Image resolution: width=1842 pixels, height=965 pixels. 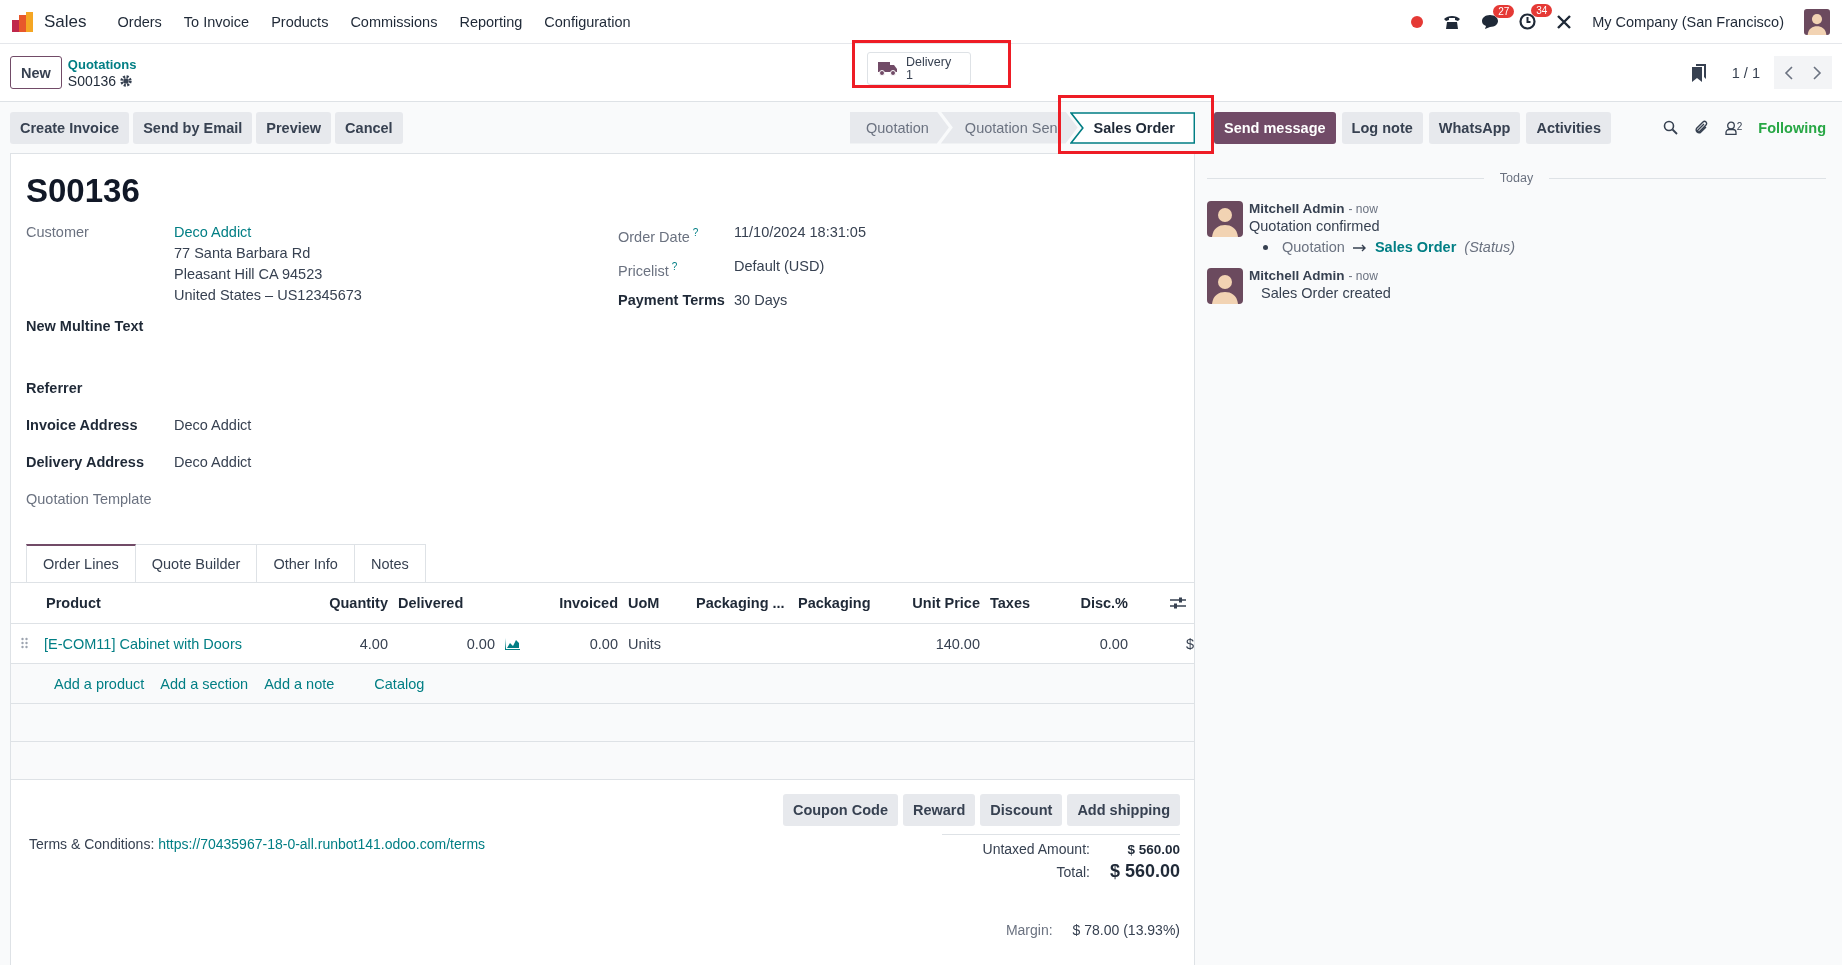 I want to click on table-cell-text: 0.00, so click(x=1113, y=643).